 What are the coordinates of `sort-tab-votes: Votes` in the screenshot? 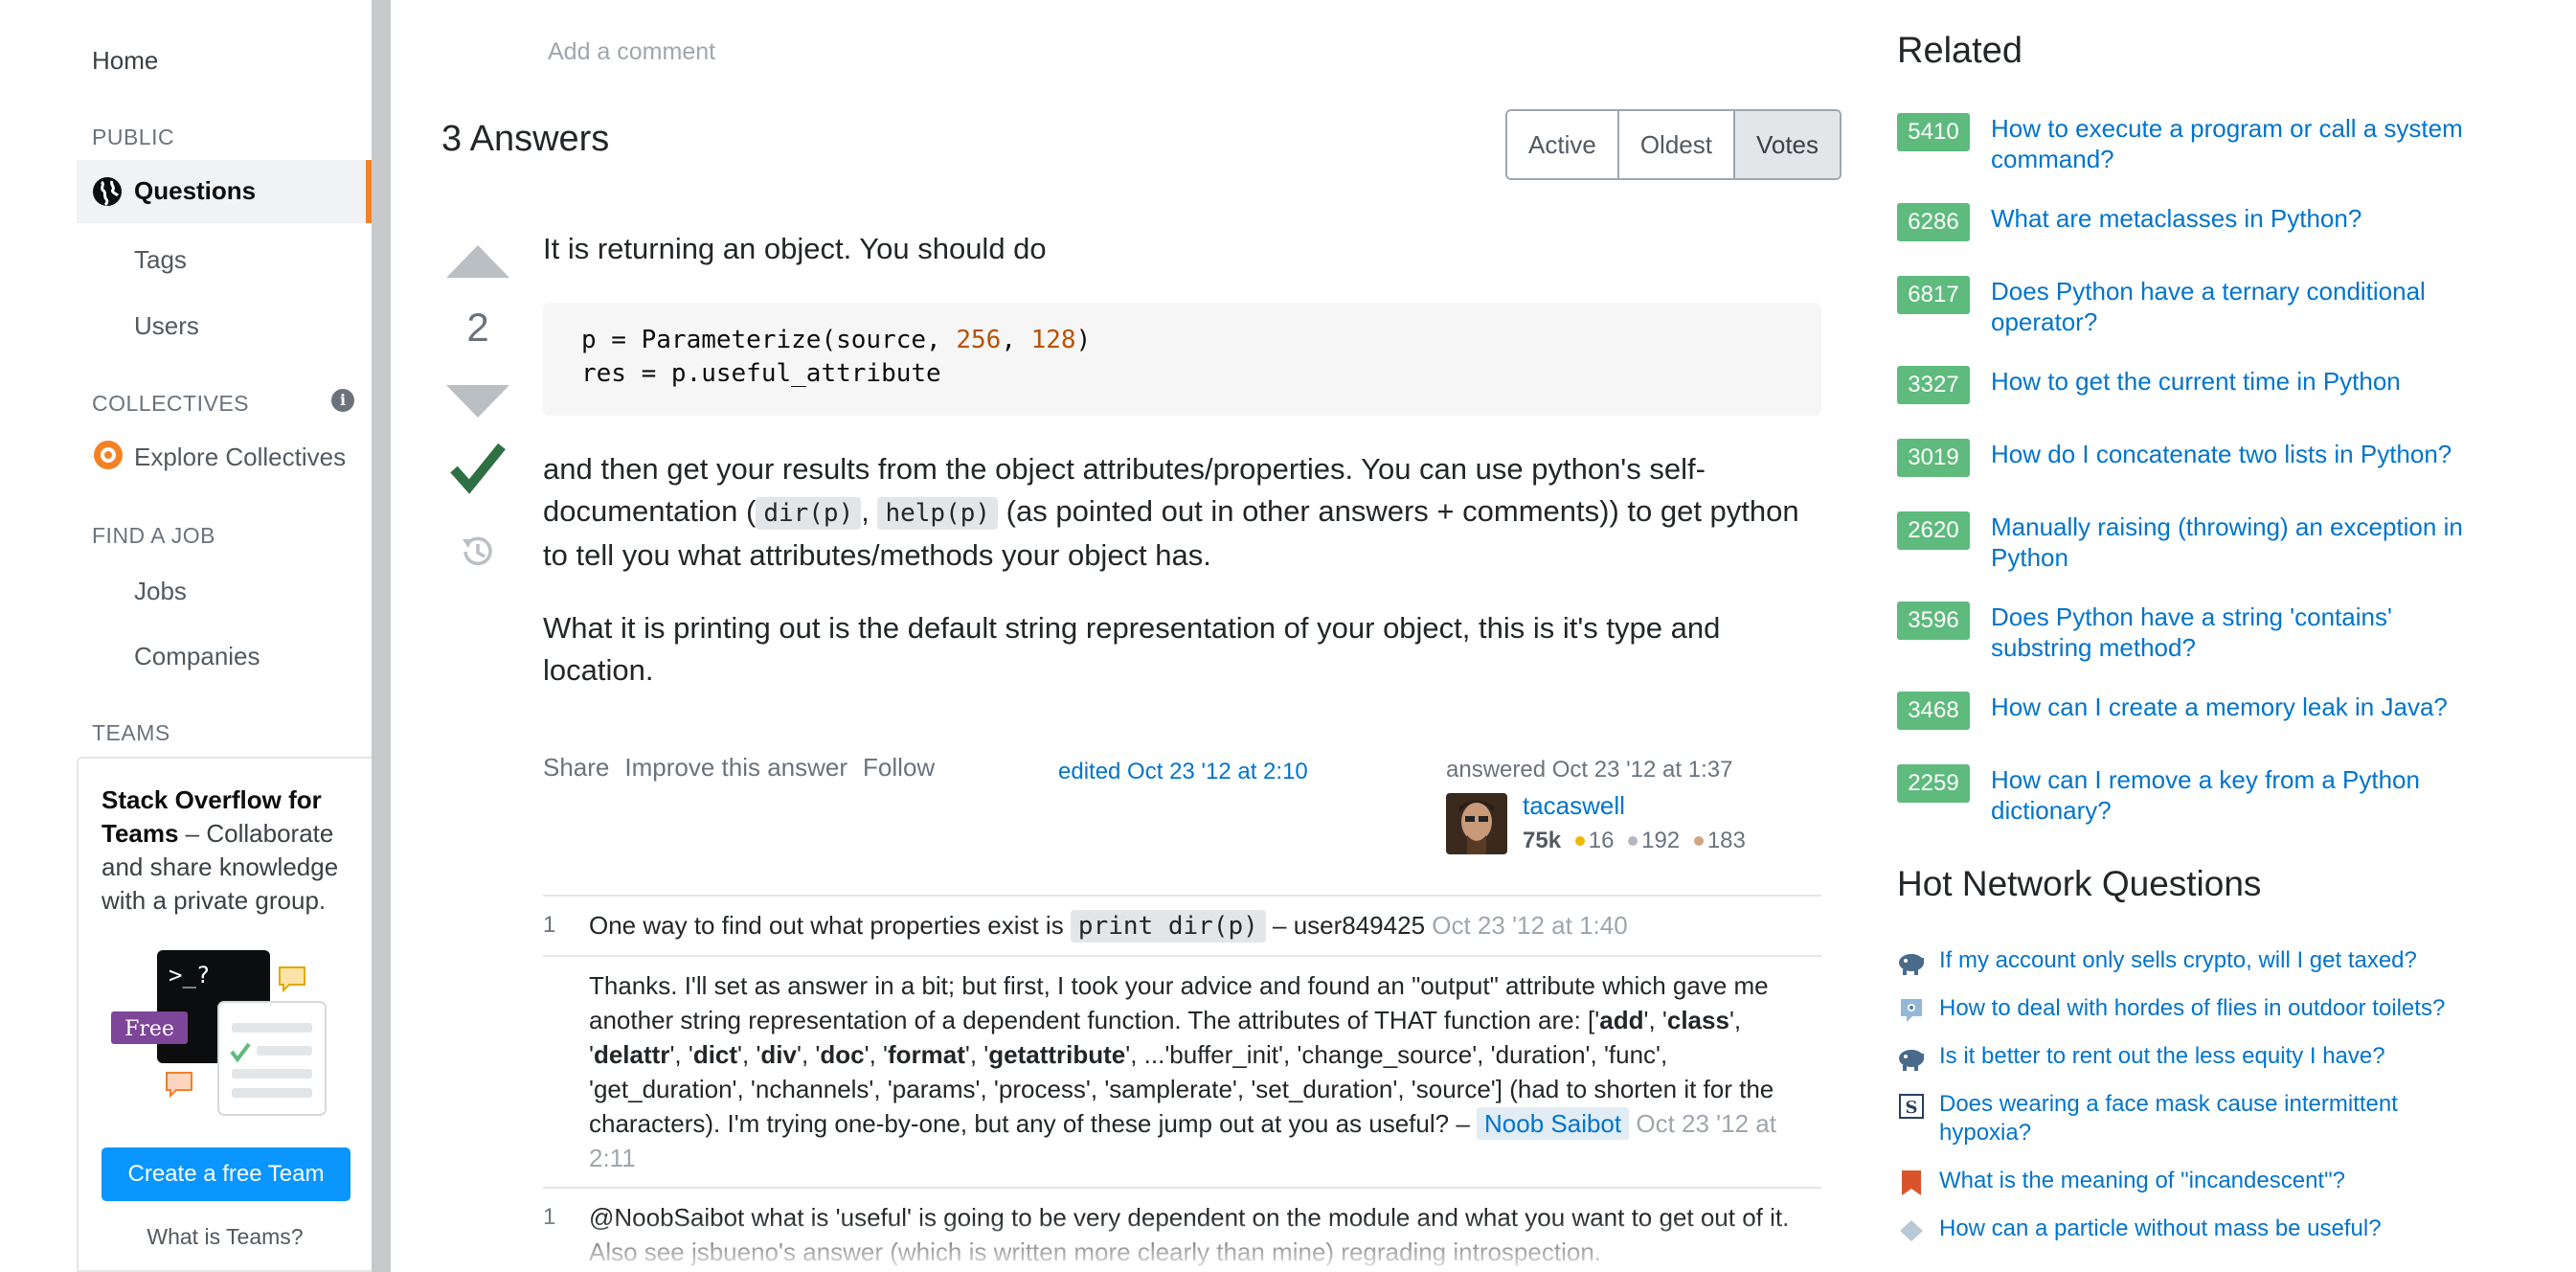 It's located at (1787, 144).